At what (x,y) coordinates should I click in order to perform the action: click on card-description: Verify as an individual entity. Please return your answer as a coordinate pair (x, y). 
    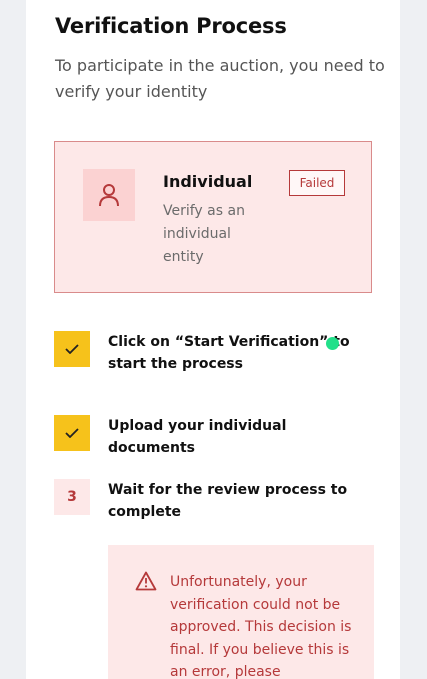
    Looking at the image, I should click on (204, 234).